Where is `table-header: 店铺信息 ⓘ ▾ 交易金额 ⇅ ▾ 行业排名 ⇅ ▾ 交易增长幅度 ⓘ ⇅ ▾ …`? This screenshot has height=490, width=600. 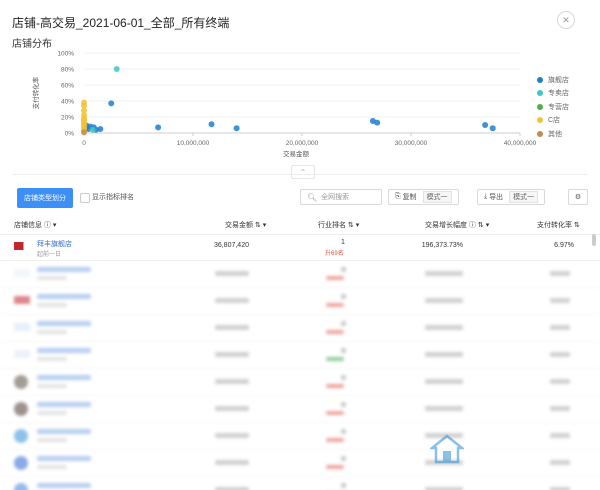 table-header: 店铺信息 ⓘ ▾ 交易金额 ⇅ ▾ 行业排名 ⇅ ▾ 交易增长幅度 ⓘ ⇅ ▾ … is located at coordinates (300, 224).